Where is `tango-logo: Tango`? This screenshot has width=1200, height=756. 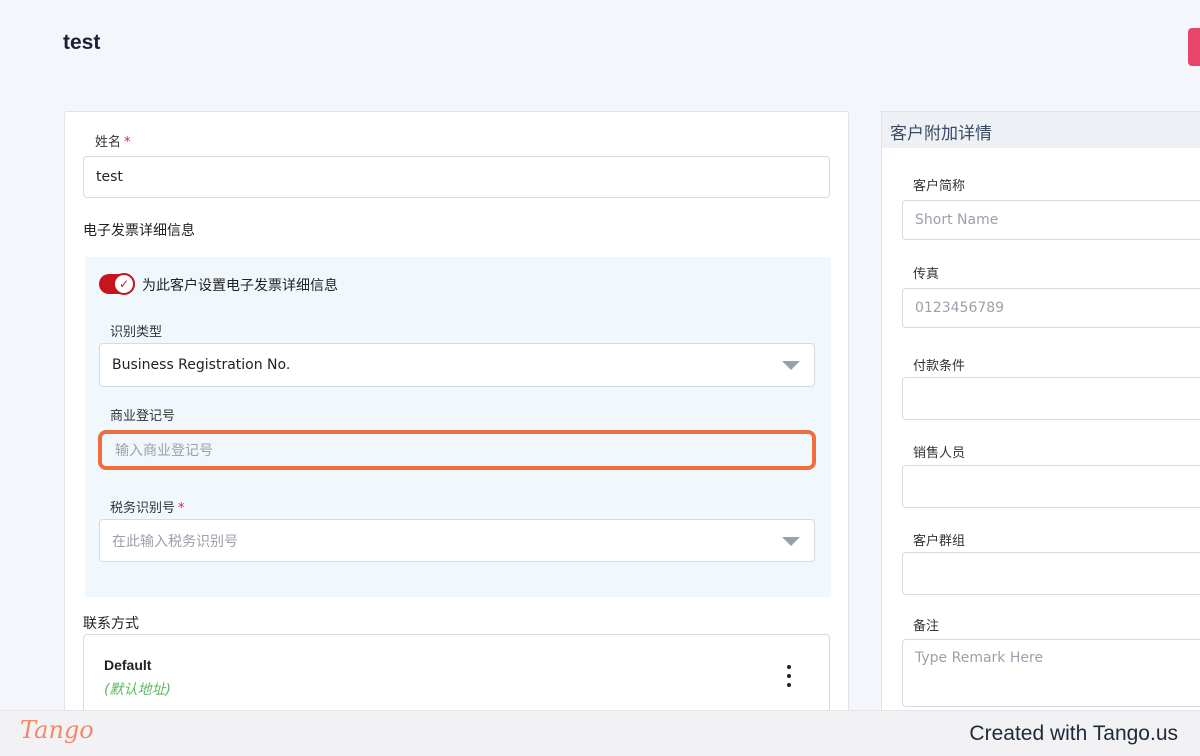
tango-logo: Tango is located at coordinates (57, 730).